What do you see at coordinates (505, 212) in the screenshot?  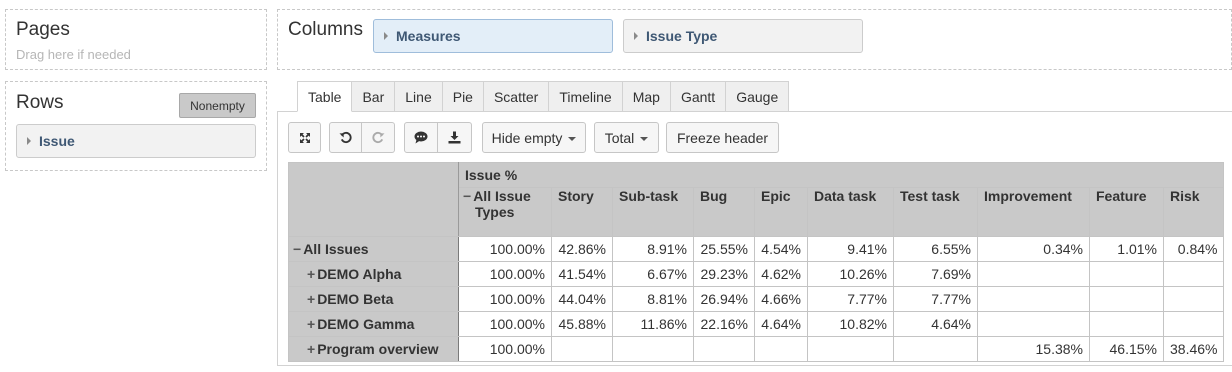 I see `column-header-all-issue-types: − All Issue Types` at bounding box center [505, 212].